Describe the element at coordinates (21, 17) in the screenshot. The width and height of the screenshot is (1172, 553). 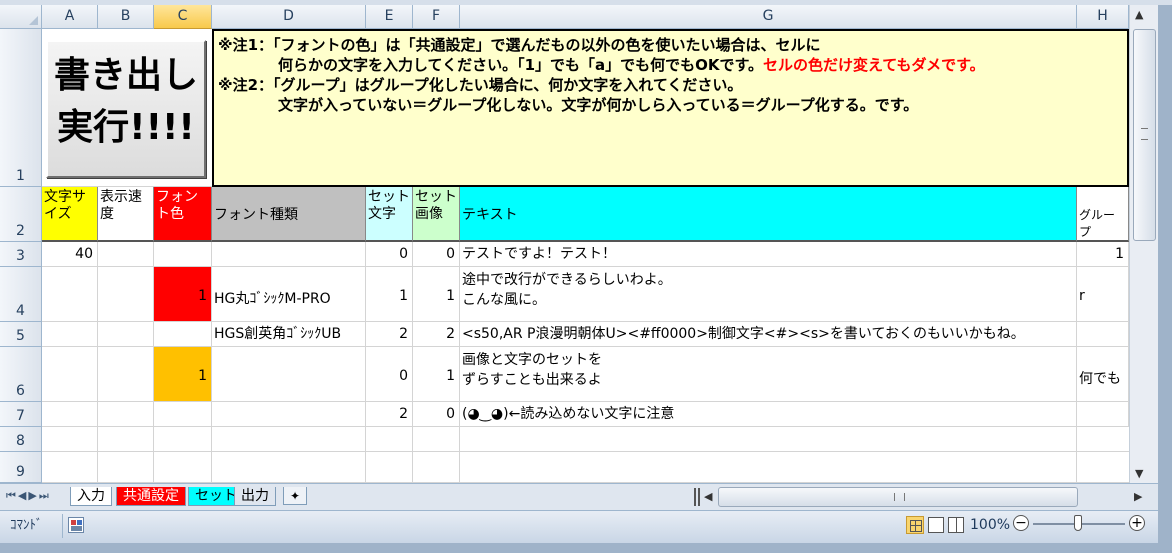
I see `select-all-corner` at that location.